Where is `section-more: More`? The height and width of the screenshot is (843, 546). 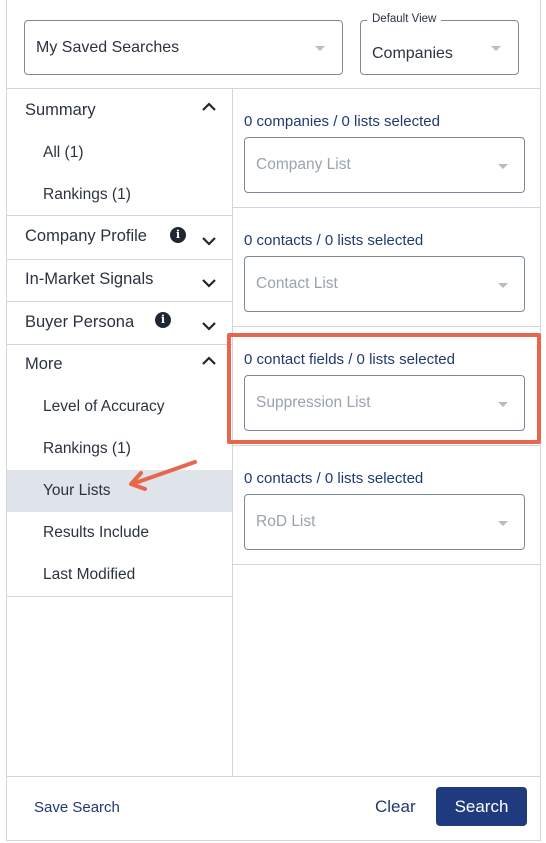
section-more: More is located at coordinates (120, 367).